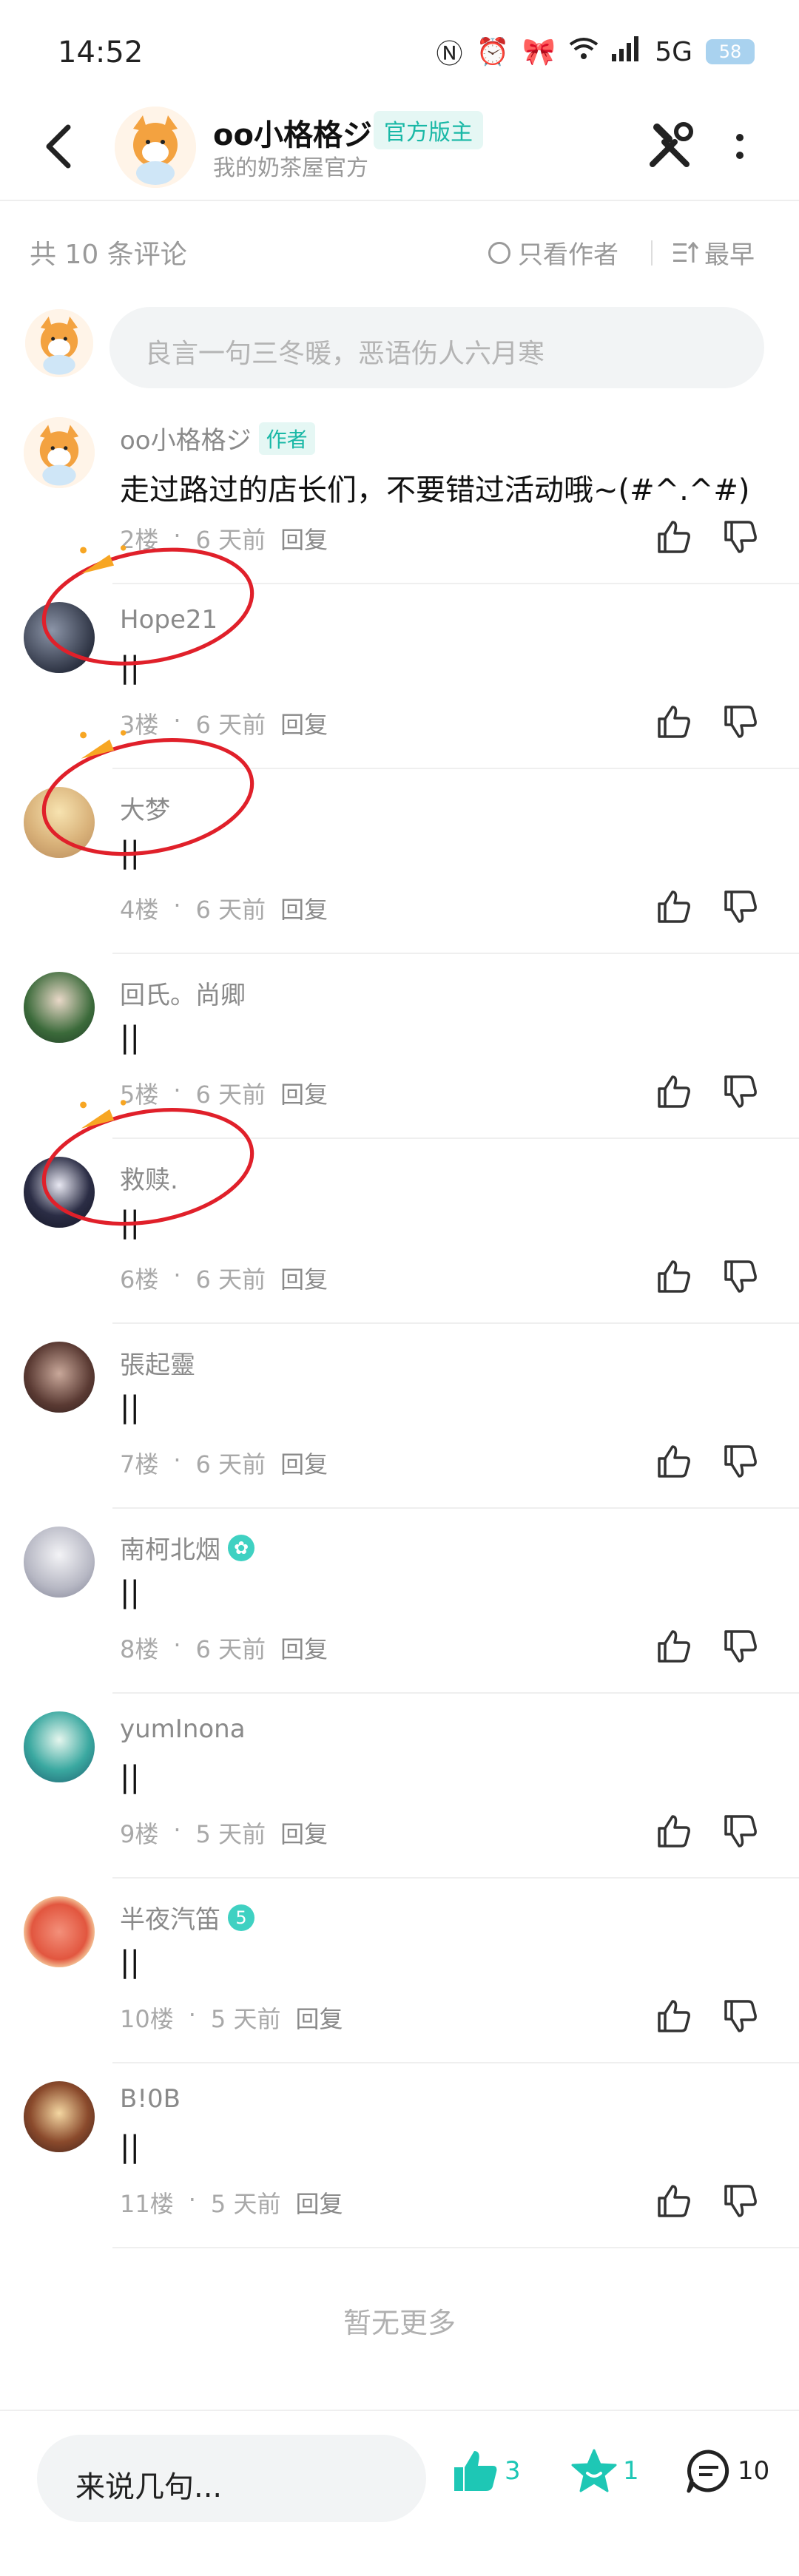 This screenshot has height=2576, width=799. What do you see at coordinates (604, 2471) in the screenshot?
I see `favorite-button: 1` at bounding box center [604, 2471].